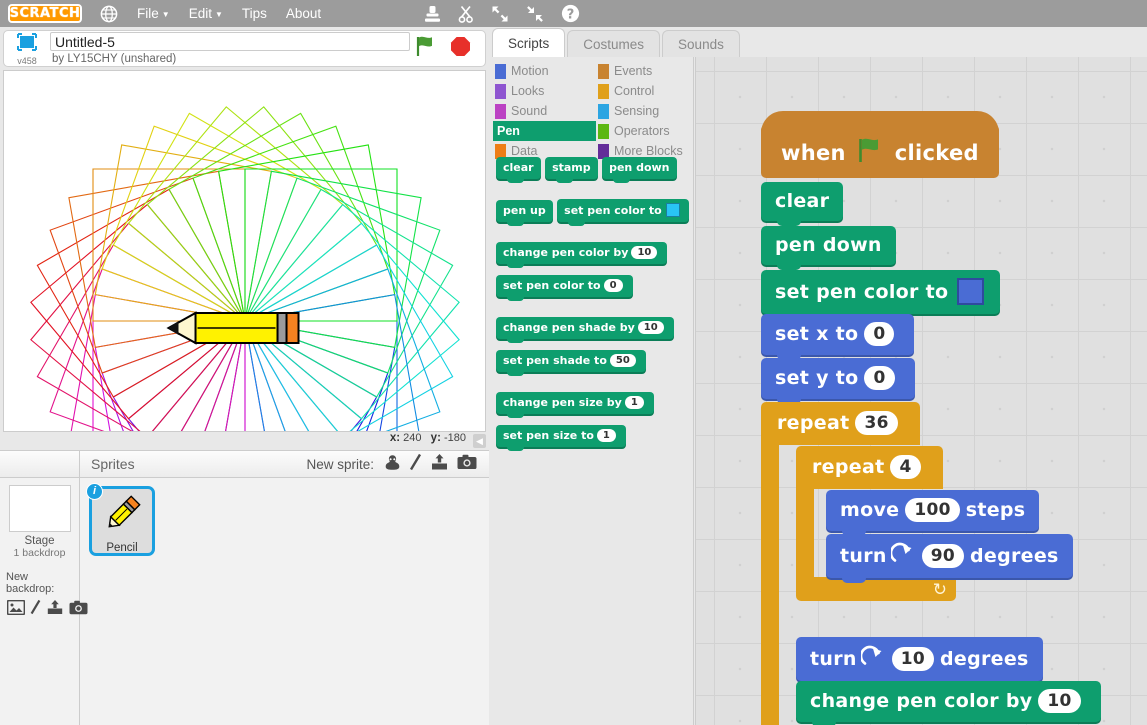  What do you see at coordinates (153, 13) in the screenshot?
I see `menu-file: File ▼` at bounding box center [153, 13].